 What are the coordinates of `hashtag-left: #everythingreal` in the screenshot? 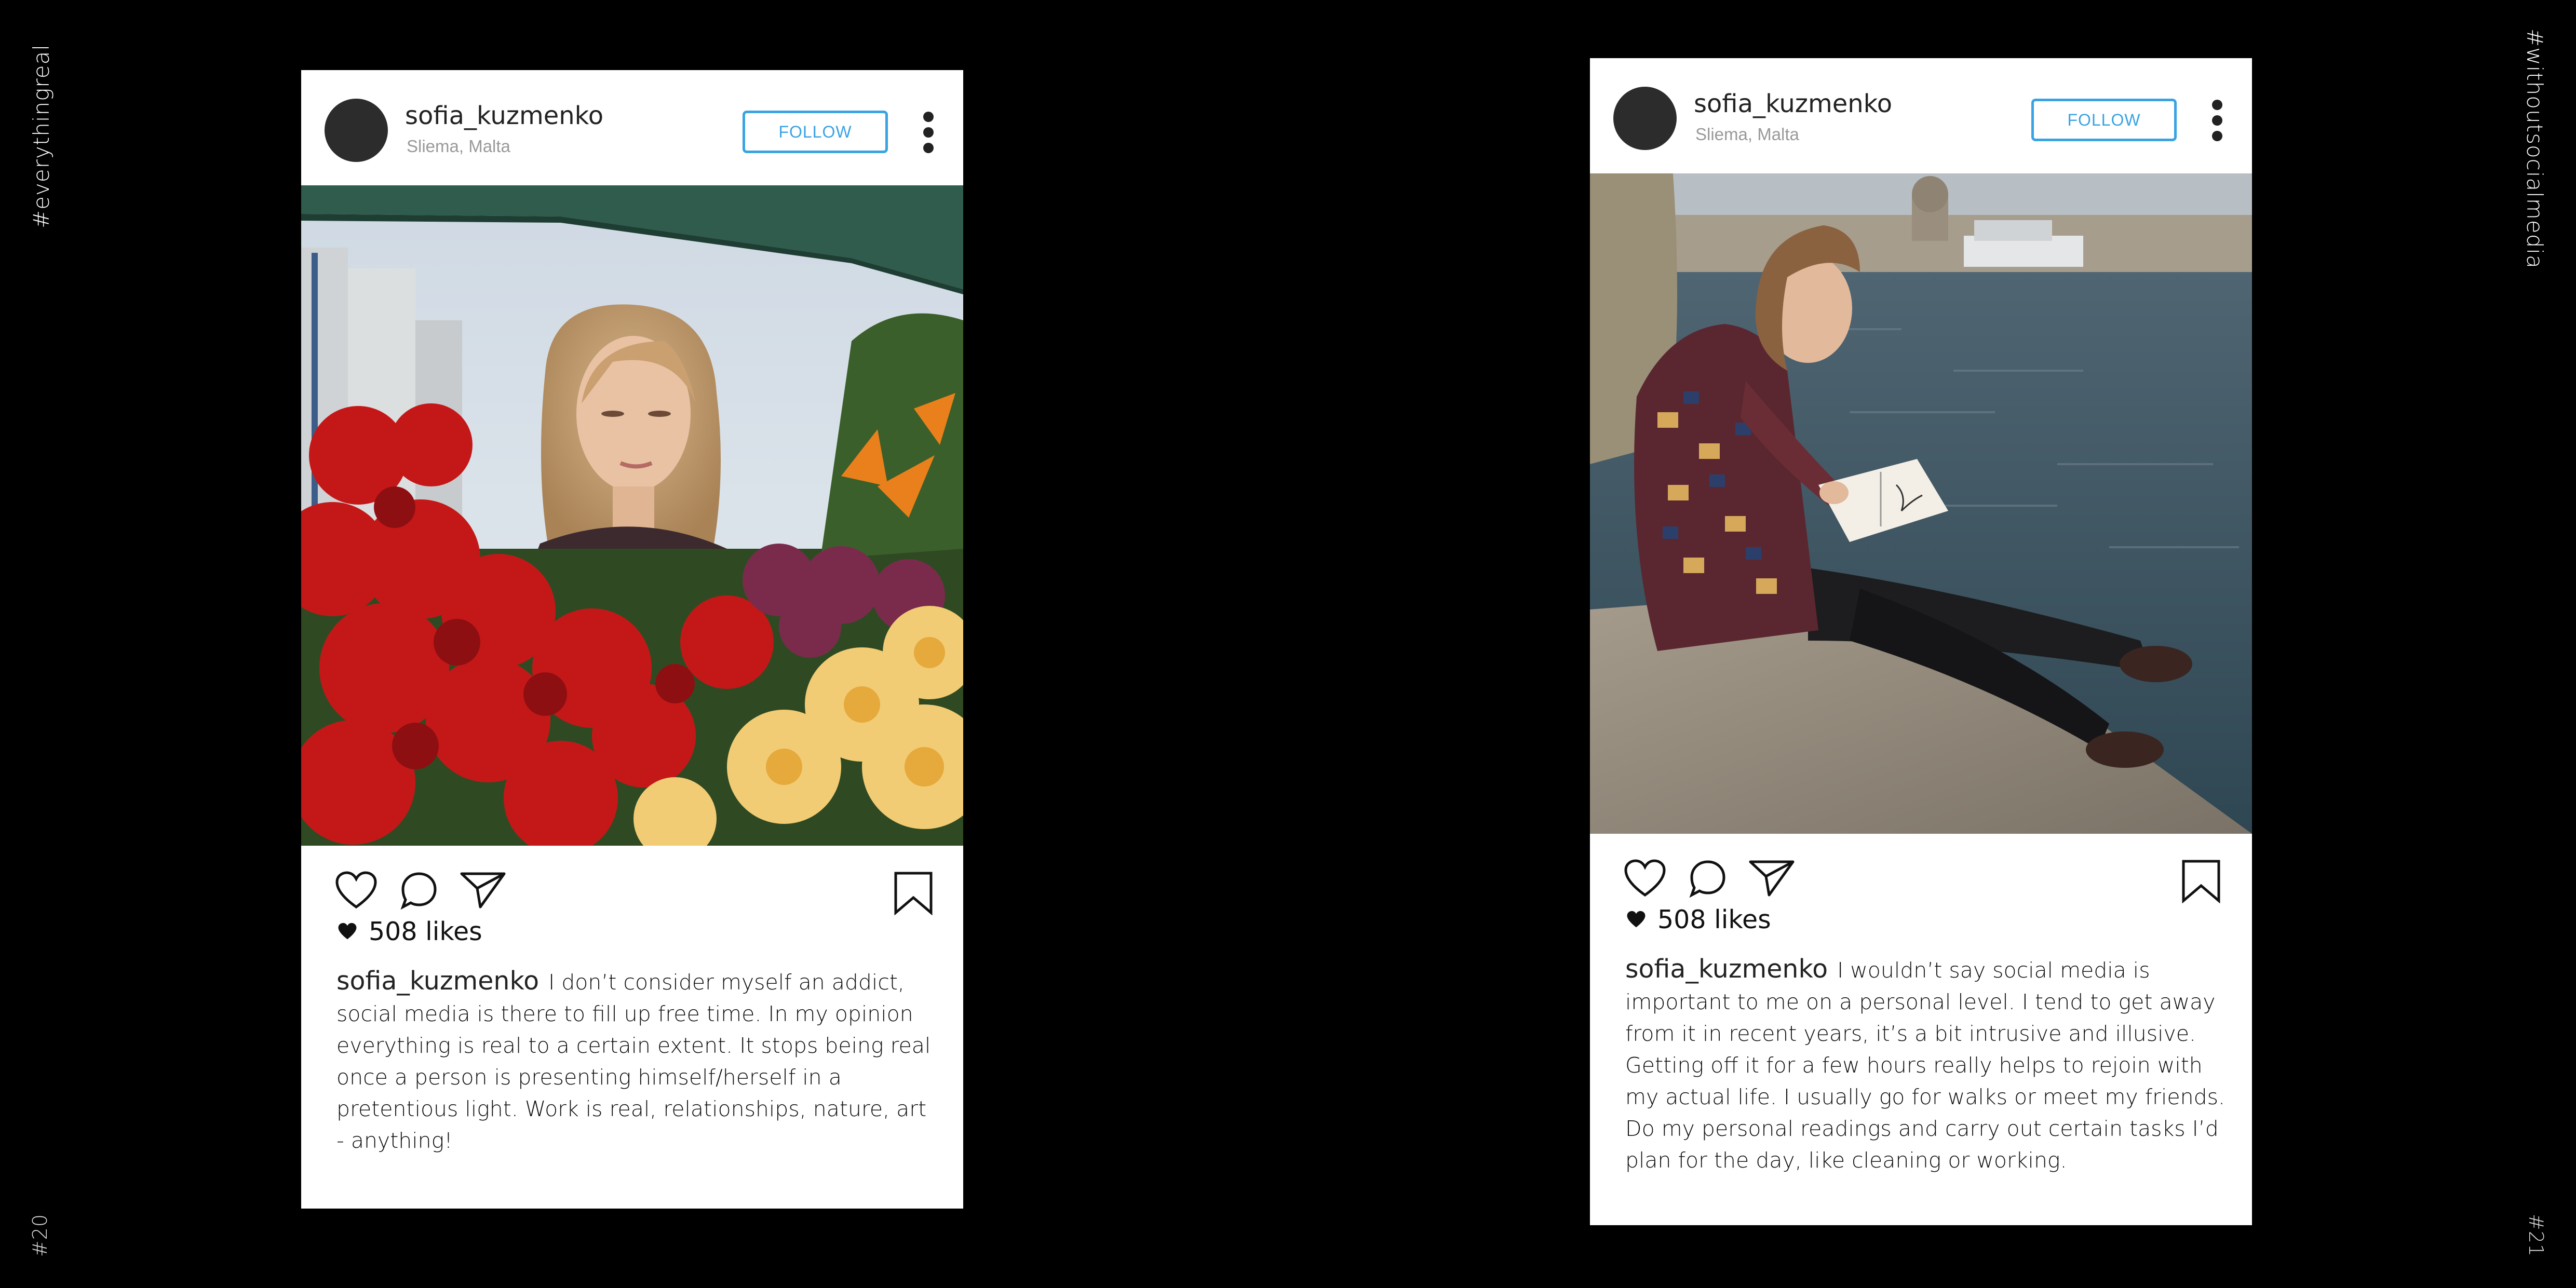 It's located at (41, 136).